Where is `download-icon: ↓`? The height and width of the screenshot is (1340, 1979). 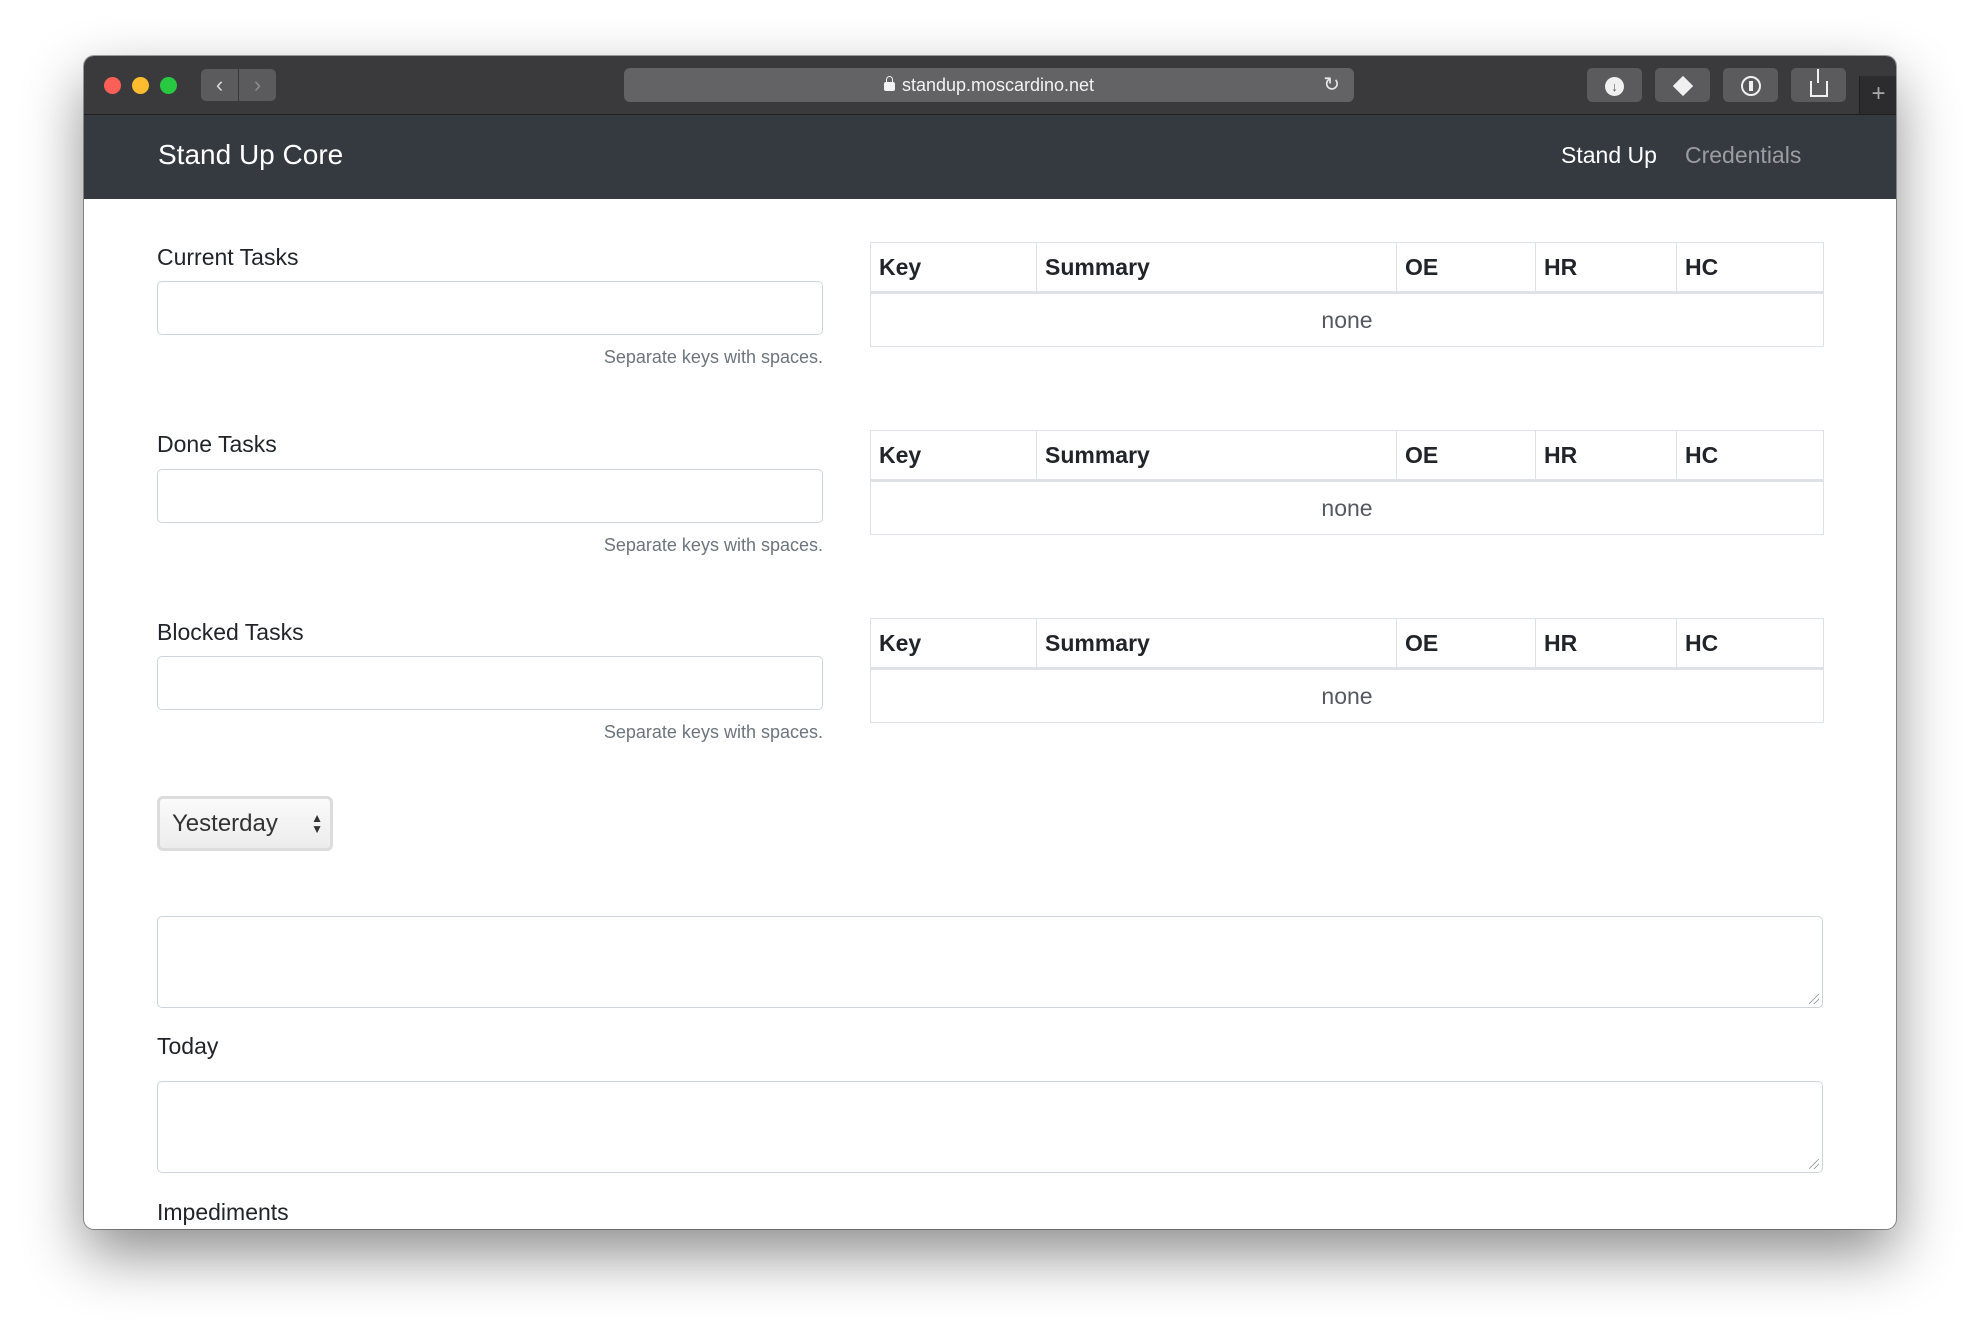 download-icon: ↓ is located at coordinates (1614, 86).